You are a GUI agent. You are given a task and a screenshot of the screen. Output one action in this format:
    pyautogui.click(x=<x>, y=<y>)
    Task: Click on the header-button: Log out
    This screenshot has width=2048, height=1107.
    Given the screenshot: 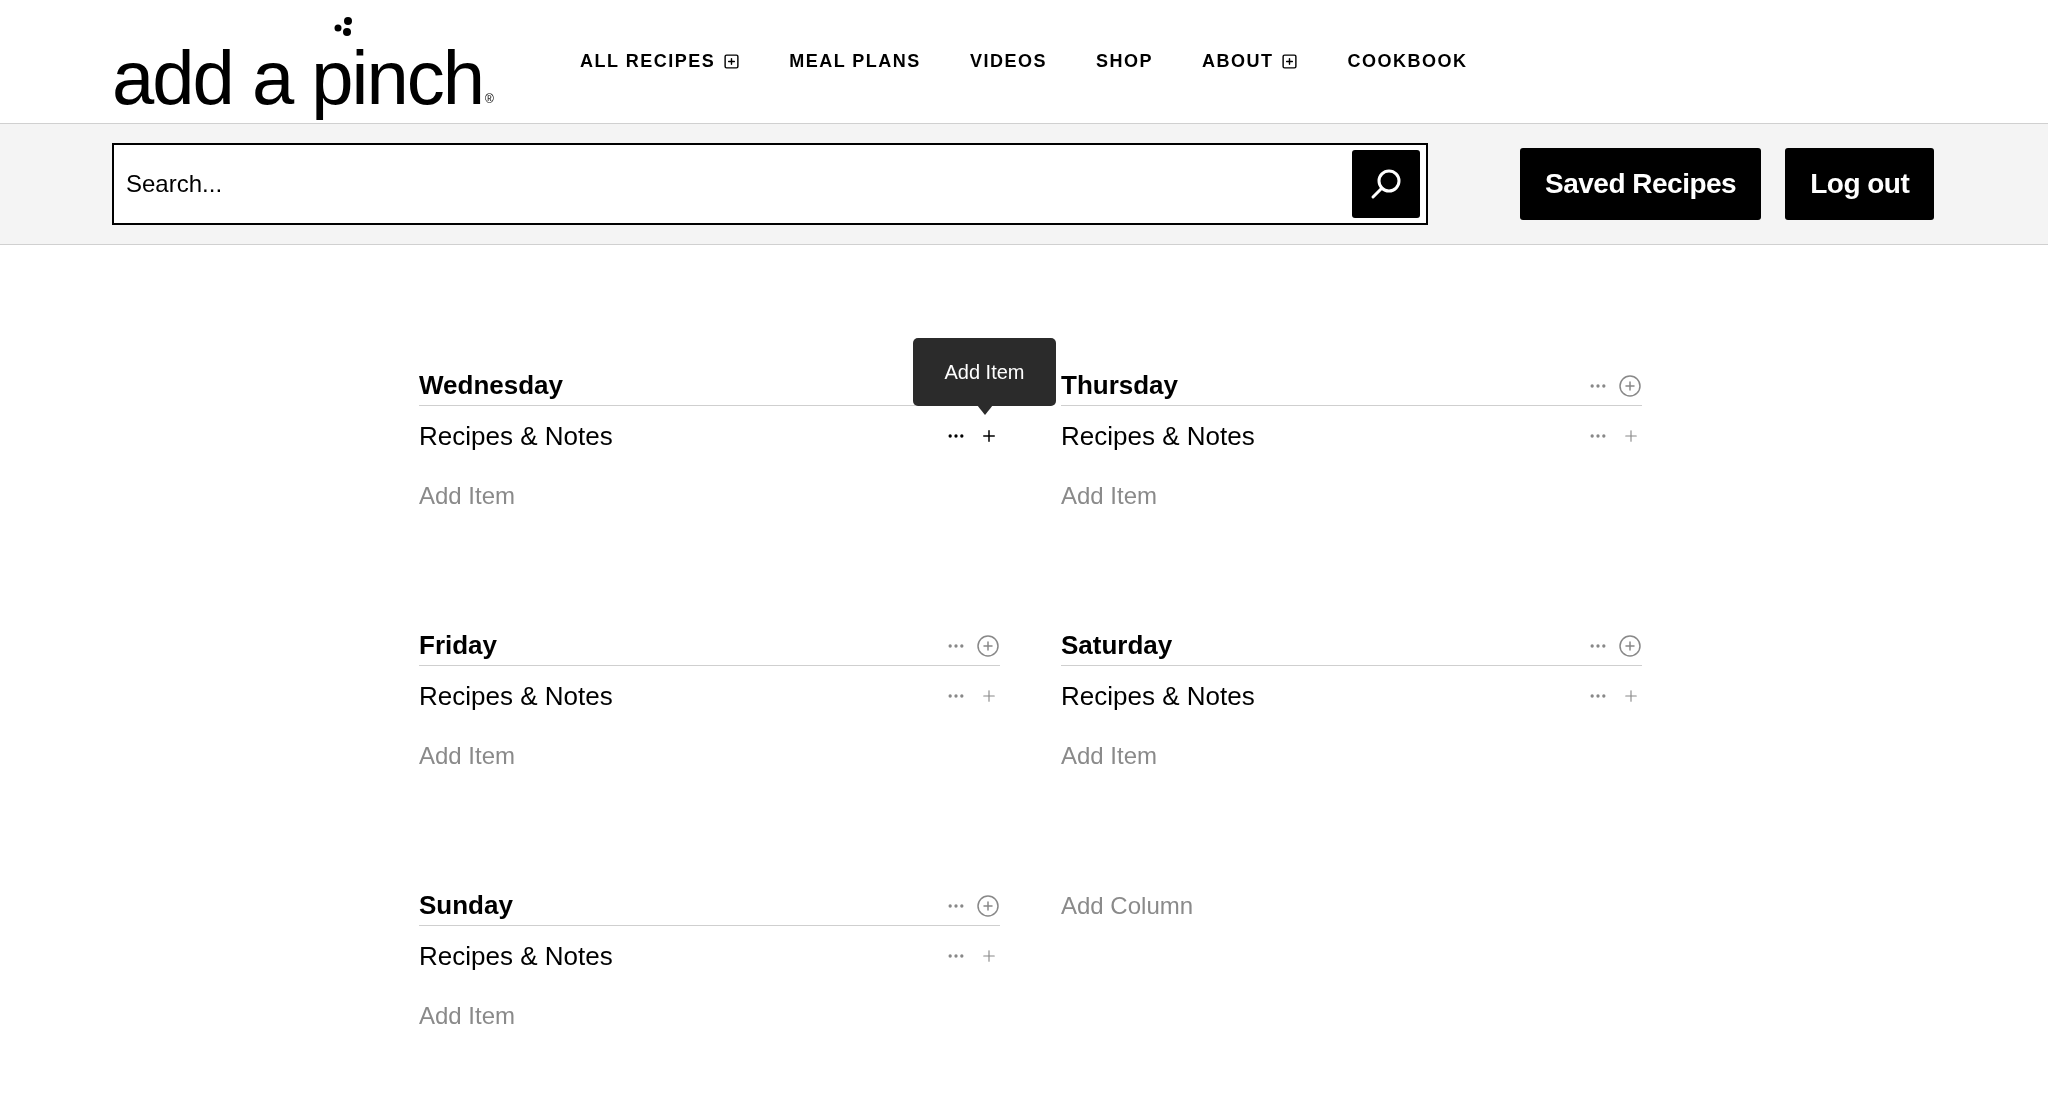 What is the action you would take?
    pyautogui.click(x=1860, y=184)
    